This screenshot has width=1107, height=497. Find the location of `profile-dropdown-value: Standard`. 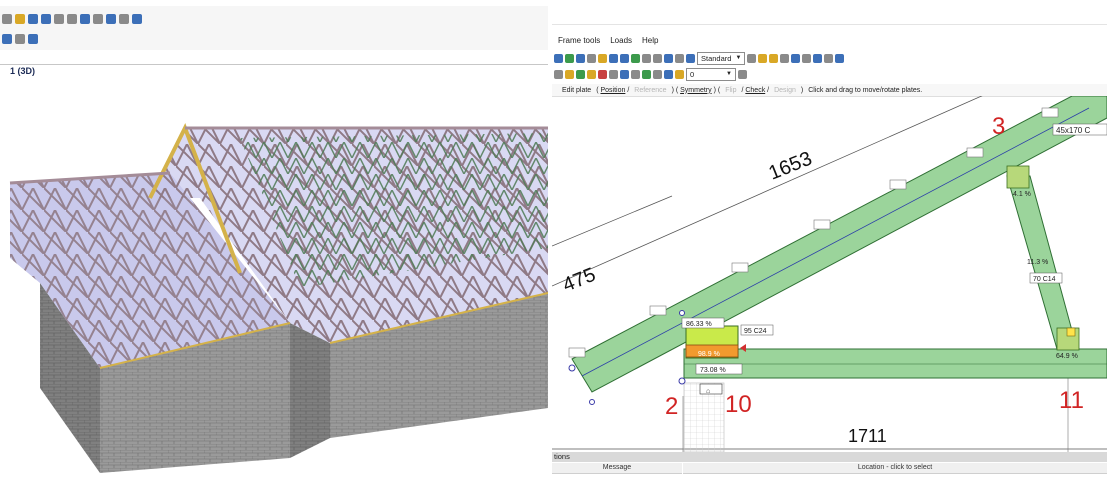

profile-dropdown-value: Standard is located at coordinates (716, 58).